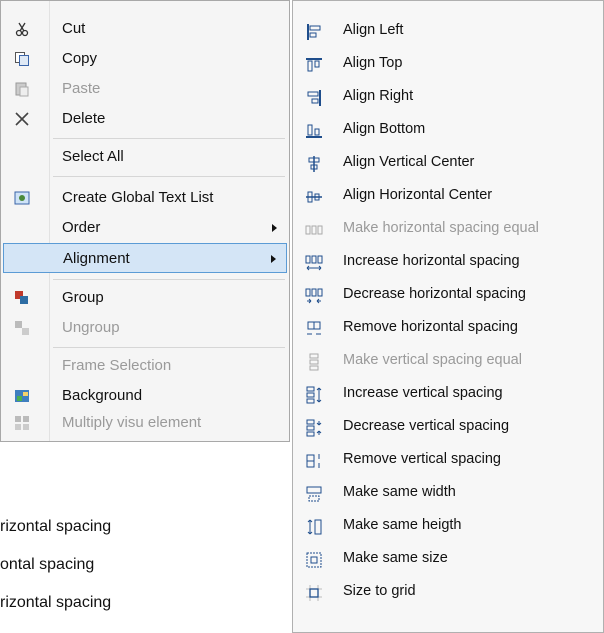 The width and height of the screenshot is (604, 633). What do you see at coordinates (448, 591) in the screenshot?
I see `submenu-item-size-to-grid: Size to grid` at bounding box center [448, 591].